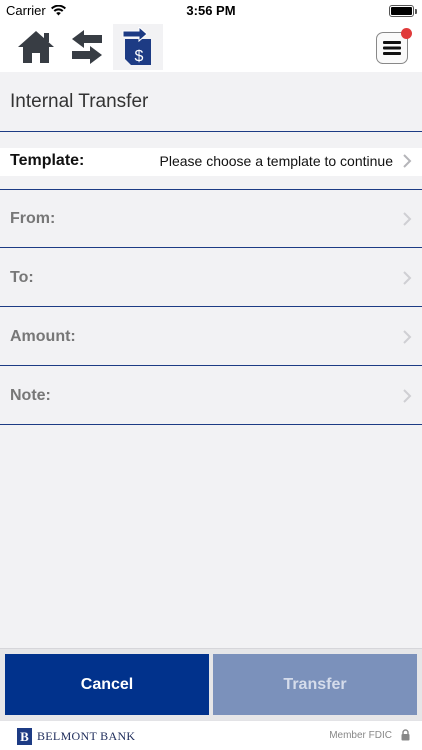  I want to click on toolbar: $, so click(211, 47).